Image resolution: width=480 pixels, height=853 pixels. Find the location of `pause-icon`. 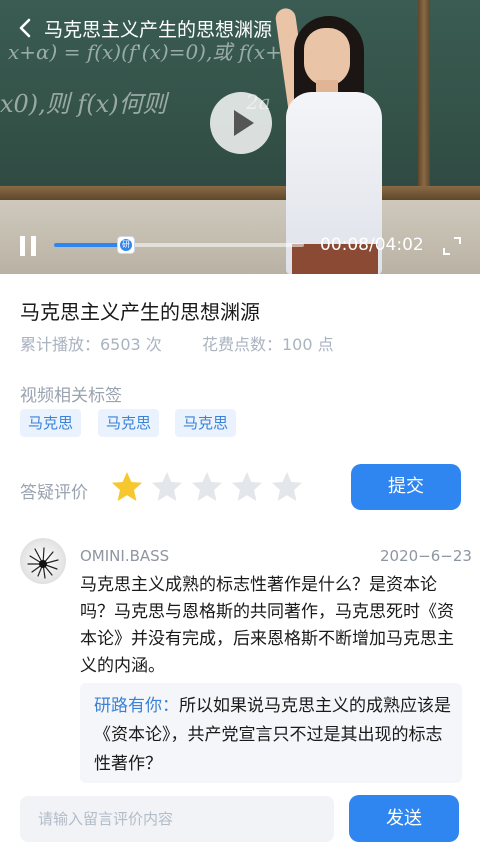

pause-icon is located at coordinates (28, 246).